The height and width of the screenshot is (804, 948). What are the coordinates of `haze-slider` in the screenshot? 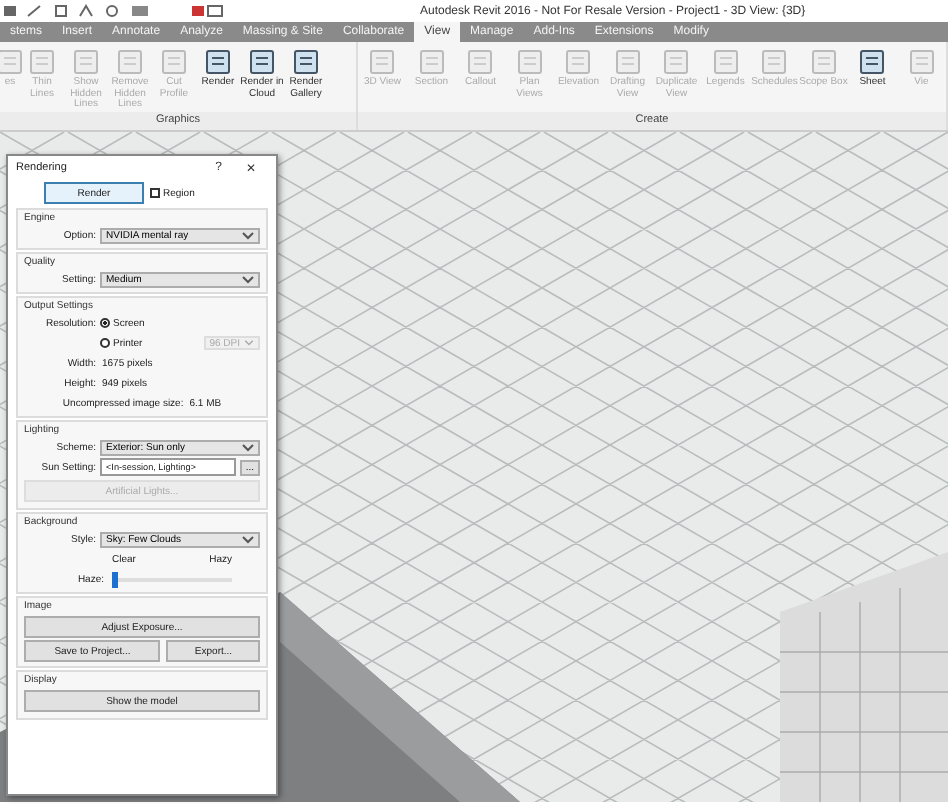 It's located at (115, 579).